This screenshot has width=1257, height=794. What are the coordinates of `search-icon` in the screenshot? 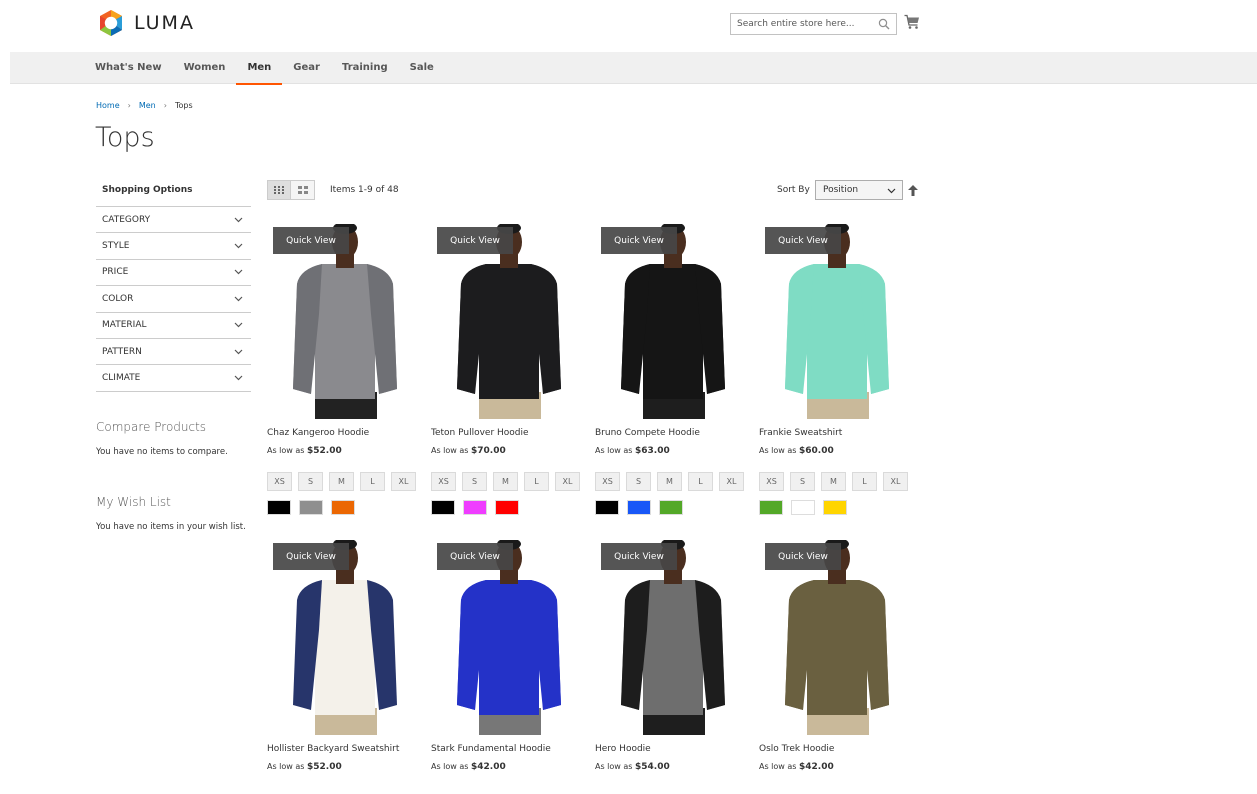 It's located at (884, 24).